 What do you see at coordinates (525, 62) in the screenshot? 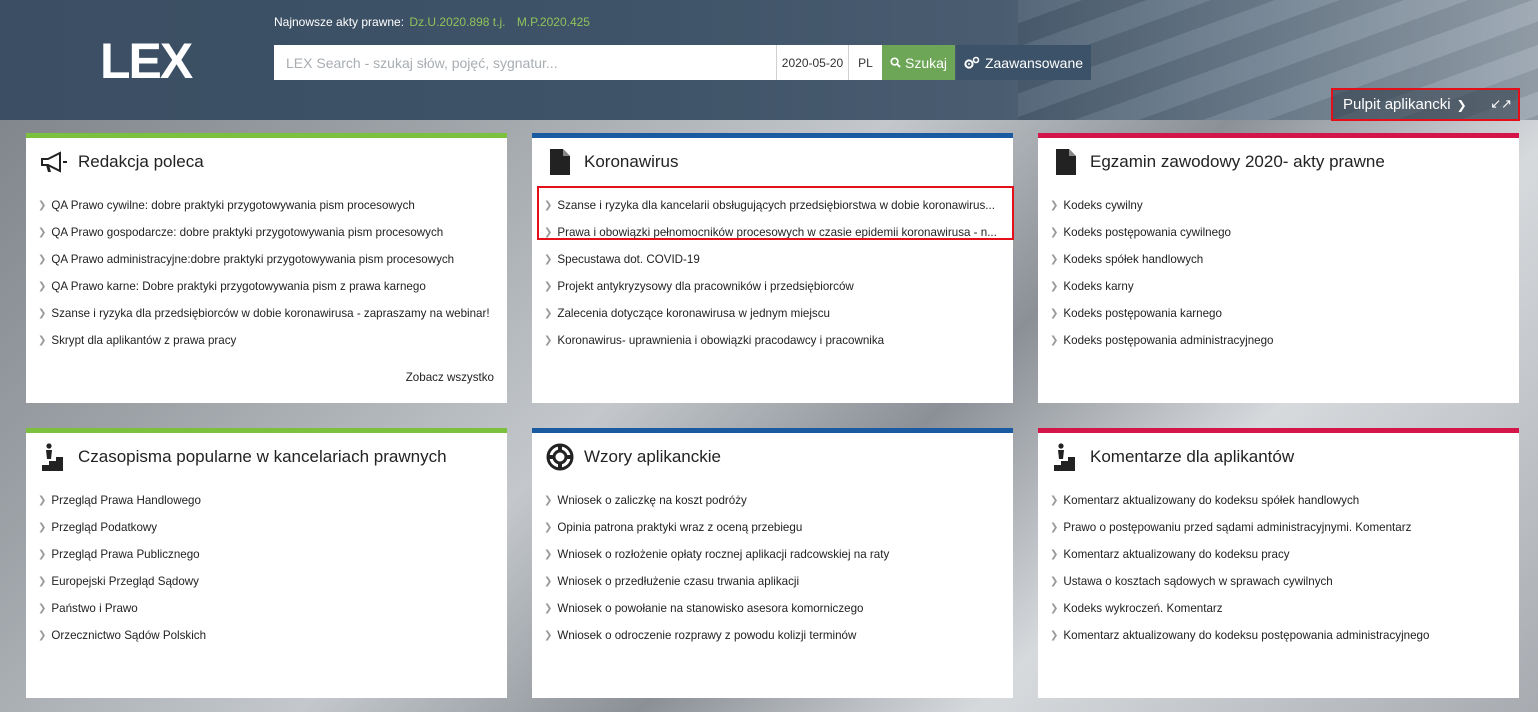
I see `search-input` at bounding box center [525, 62].